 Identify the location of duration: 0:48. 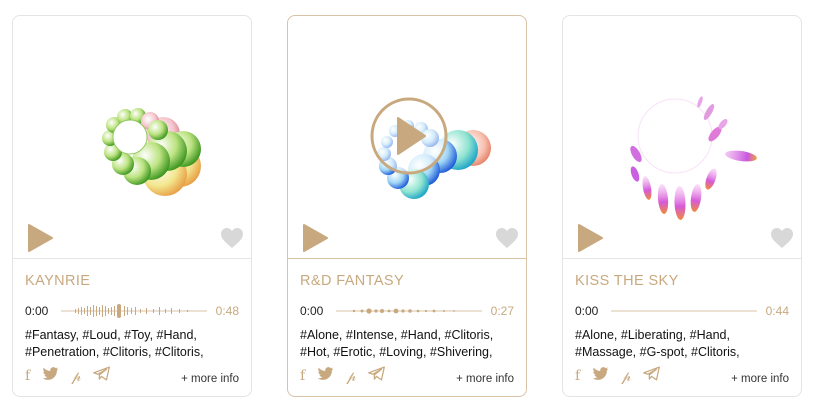
(227, 311).